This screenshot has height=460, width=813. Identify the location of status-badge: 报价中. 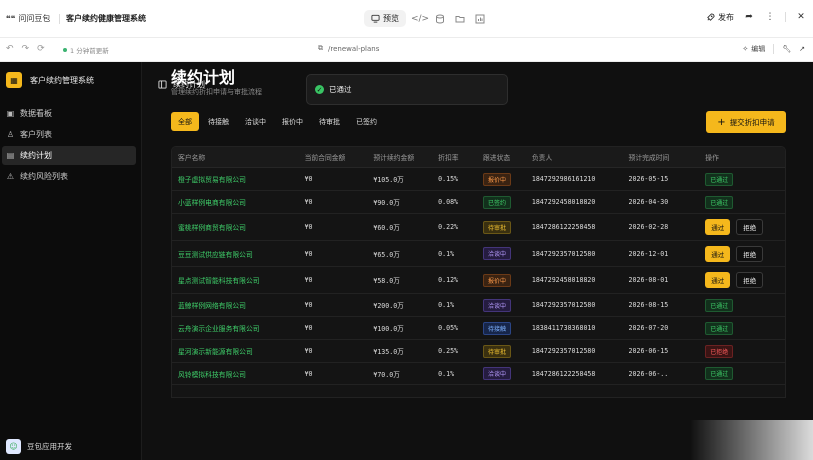
(497, 179).